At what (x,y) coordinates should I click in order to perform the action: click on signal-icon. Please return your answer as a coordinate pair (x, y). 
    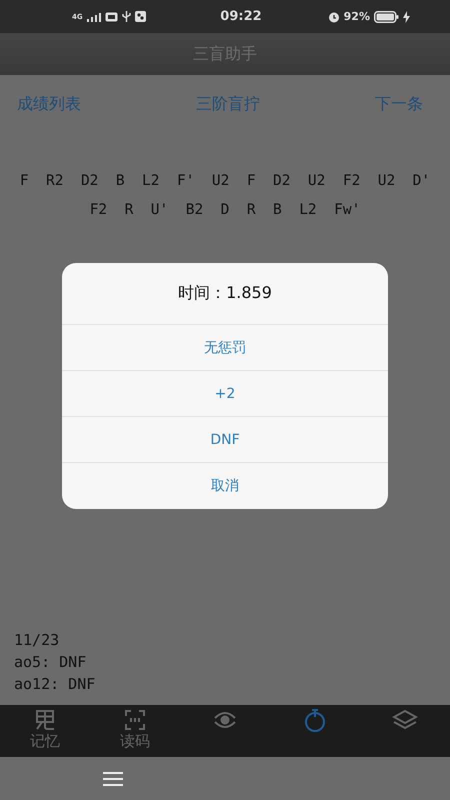
    Looking at the image, I should click on (93, 17).